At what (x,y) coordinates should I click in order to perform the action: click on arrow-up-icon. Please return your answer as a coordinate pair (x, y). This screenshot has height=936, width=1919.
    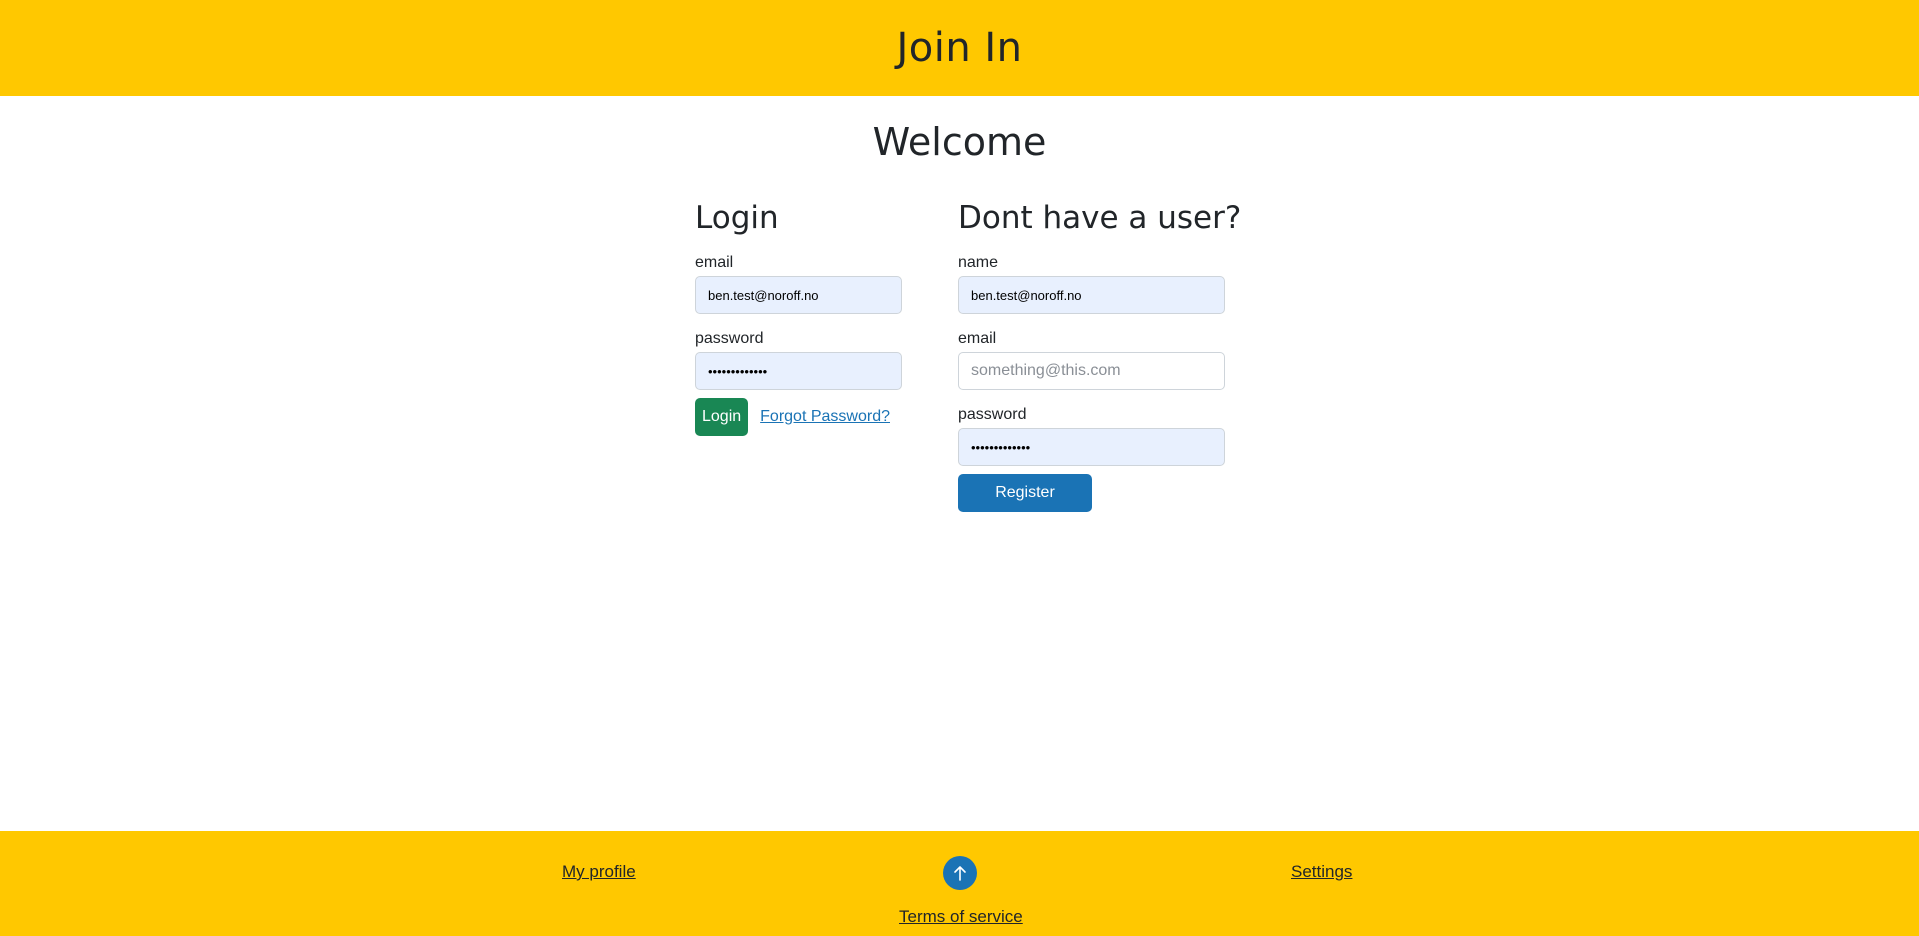
    Looking at the image, I should click on (960, 873).